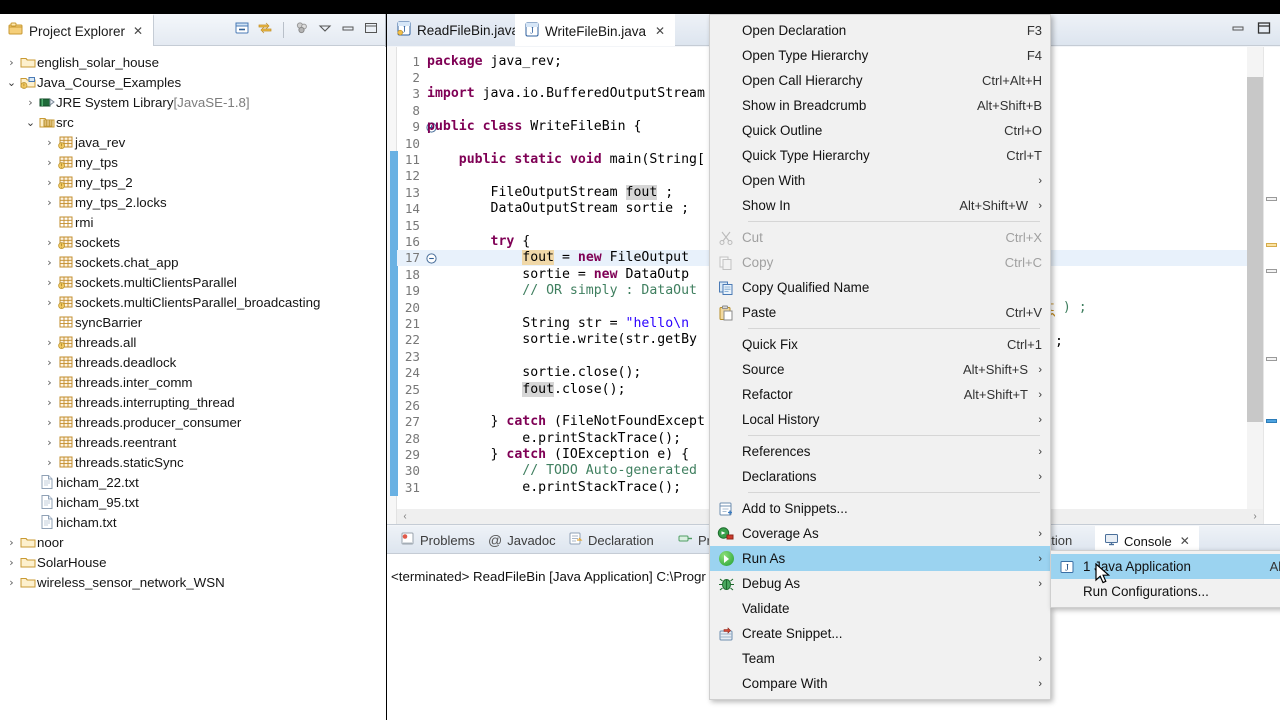  I want to click on tree-item: › threads.staticSync, so click(193, 462).